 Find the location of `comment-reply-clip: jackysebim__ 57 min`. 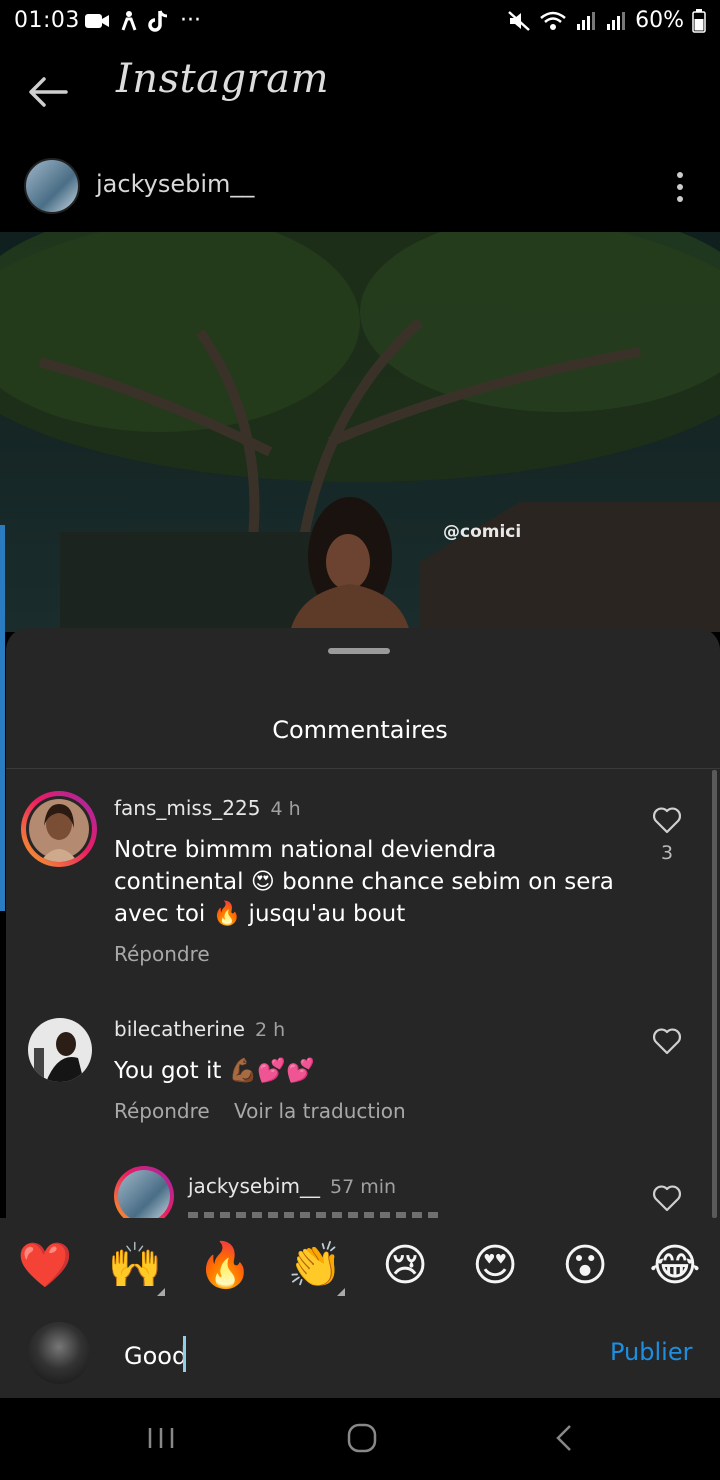

comment-reply-clip: jackysebim__ 57 min is located at coordinates (360, 1189).